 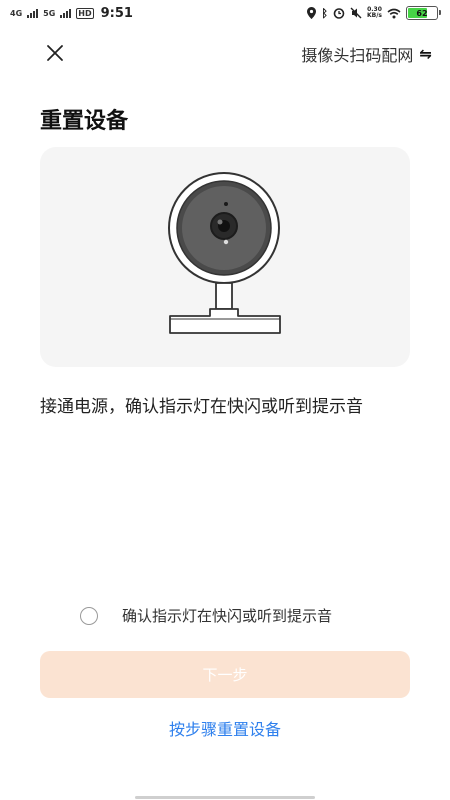 What do you see at coordinates (89, 615) in the screenshot?
I see `confirm-radio` at bounding box center [89, 615].